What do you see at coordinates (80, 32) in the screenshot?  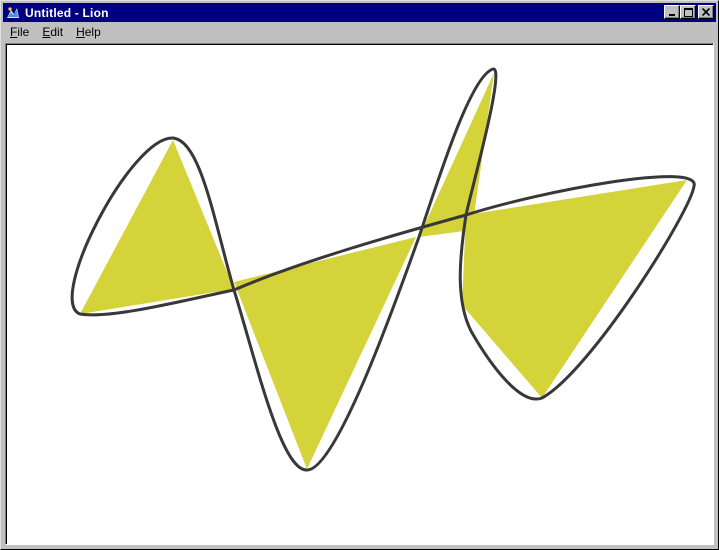 I see `menu-help-mnemonic: H` at bounding box center [80, 32].